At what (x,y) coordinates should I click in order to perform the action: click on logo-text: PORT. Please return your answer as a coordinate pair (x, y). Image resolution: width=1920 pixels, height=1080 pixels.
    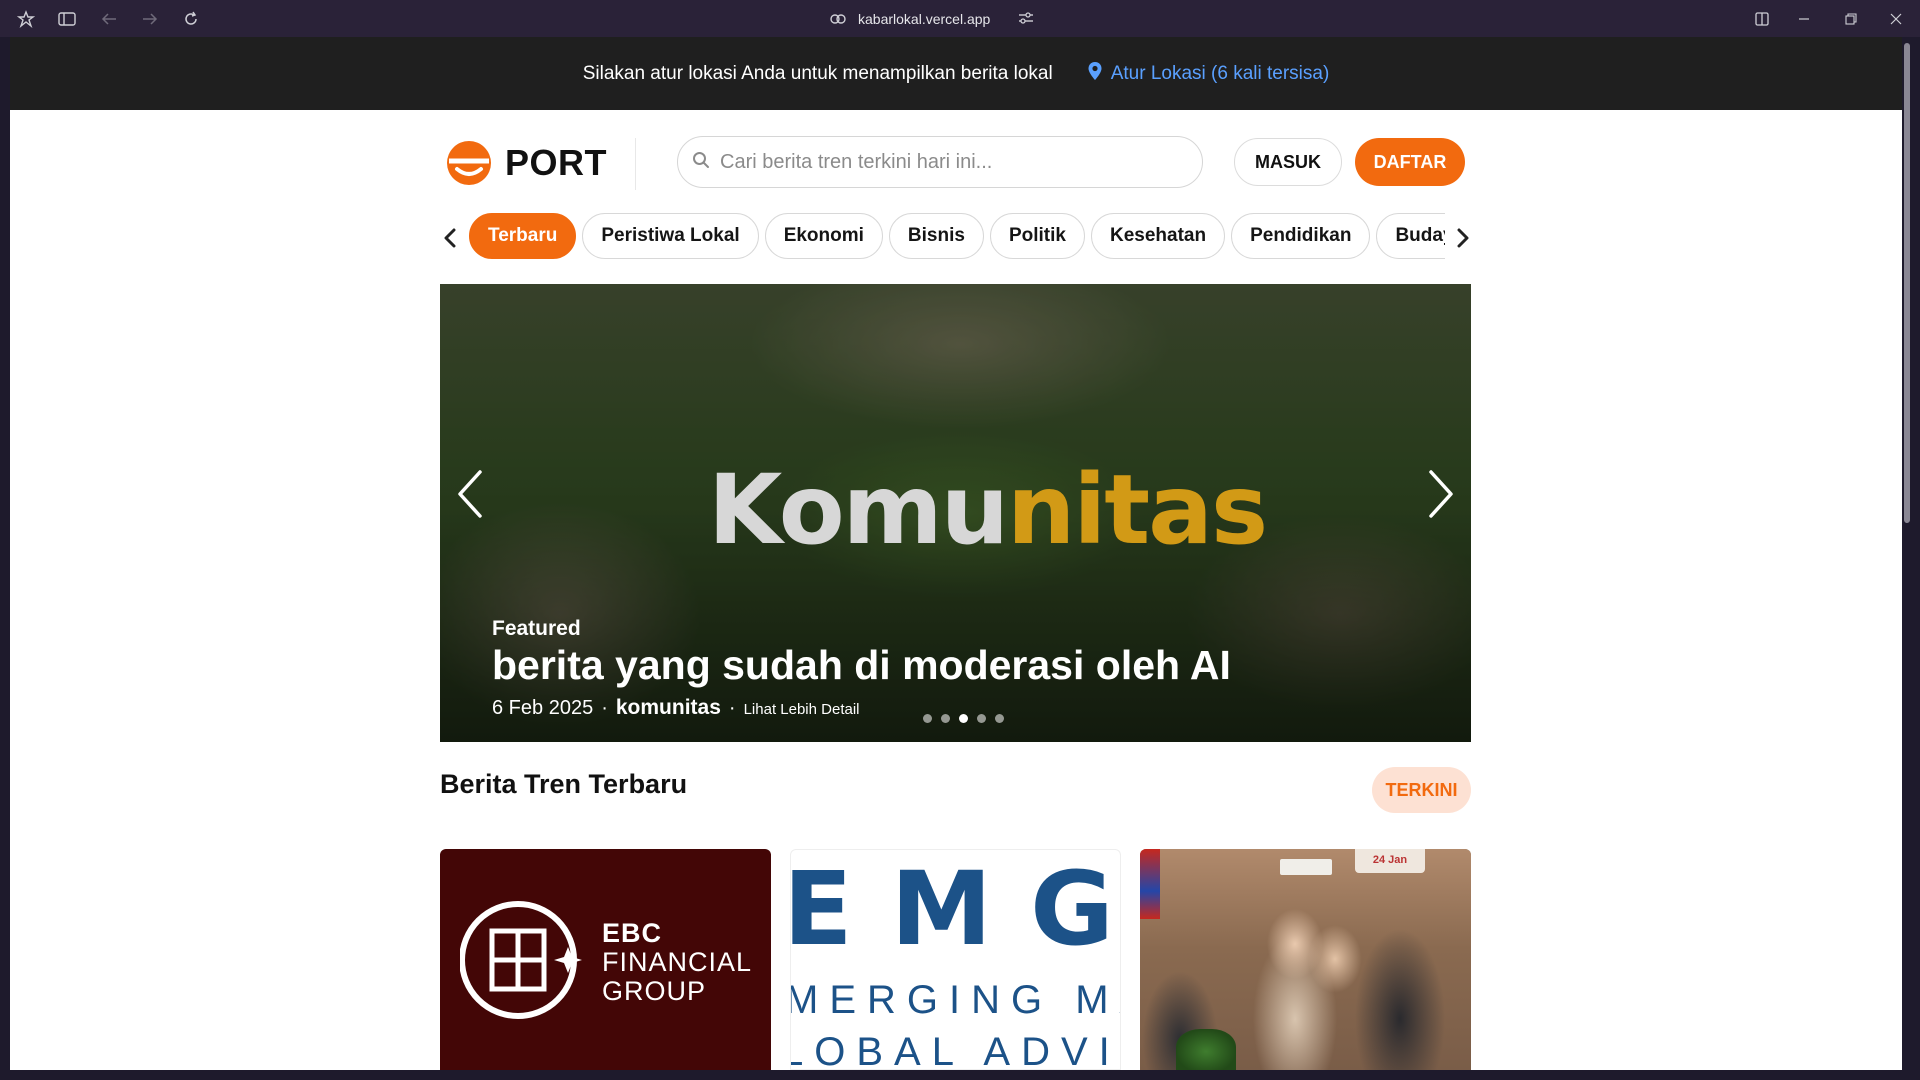
    Looking at the image, I should click on (556, 162).